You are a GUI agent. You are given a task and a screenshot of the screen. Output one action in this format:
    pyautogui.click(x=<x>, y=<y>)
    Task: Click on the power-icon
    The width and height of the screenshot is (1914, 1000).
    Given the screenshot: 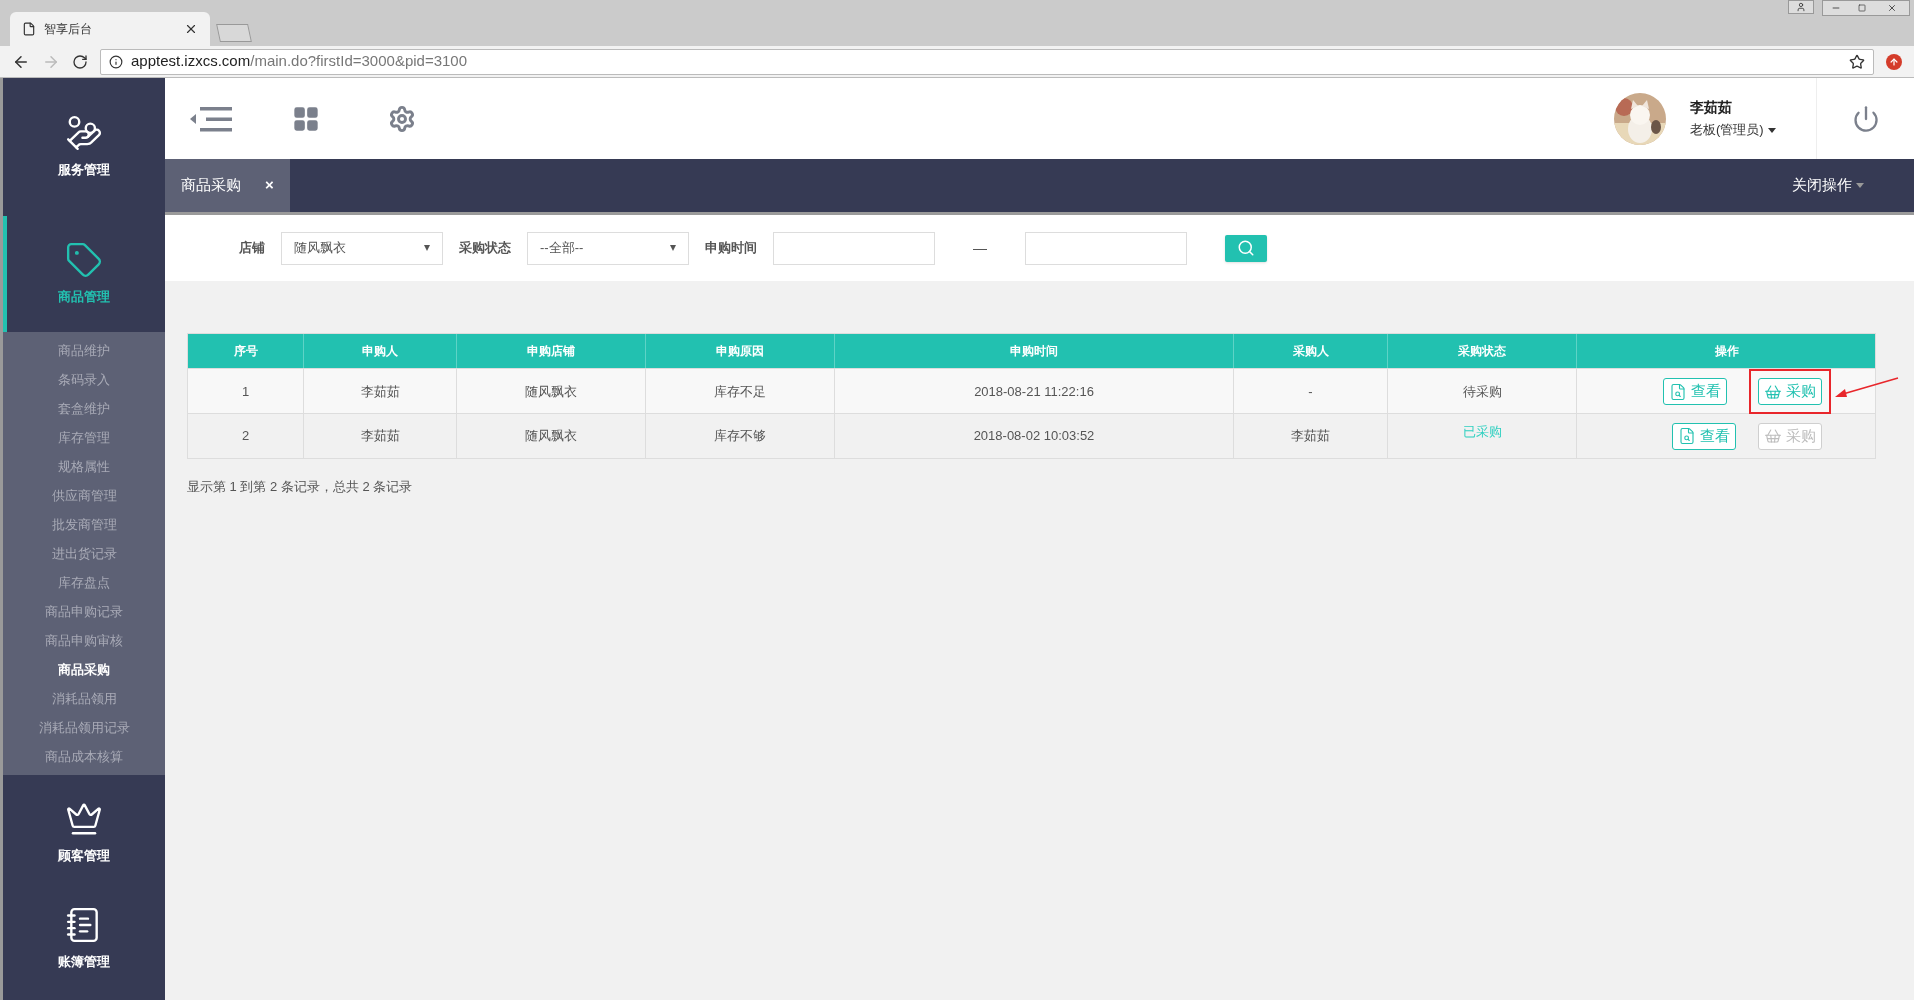 What is the action you would take?
    pyautogui.click(x=1865, y=118)
    